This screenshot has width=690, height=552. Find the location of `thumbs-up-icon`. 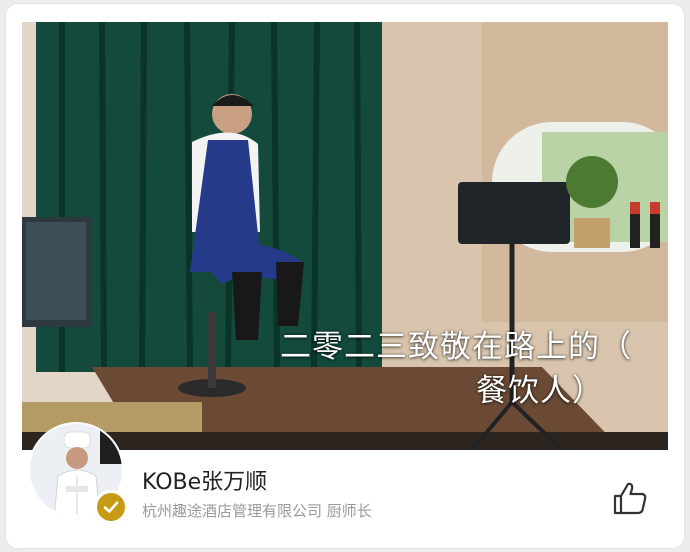

thumbs-up-icon is located at coordinates (630, 498).